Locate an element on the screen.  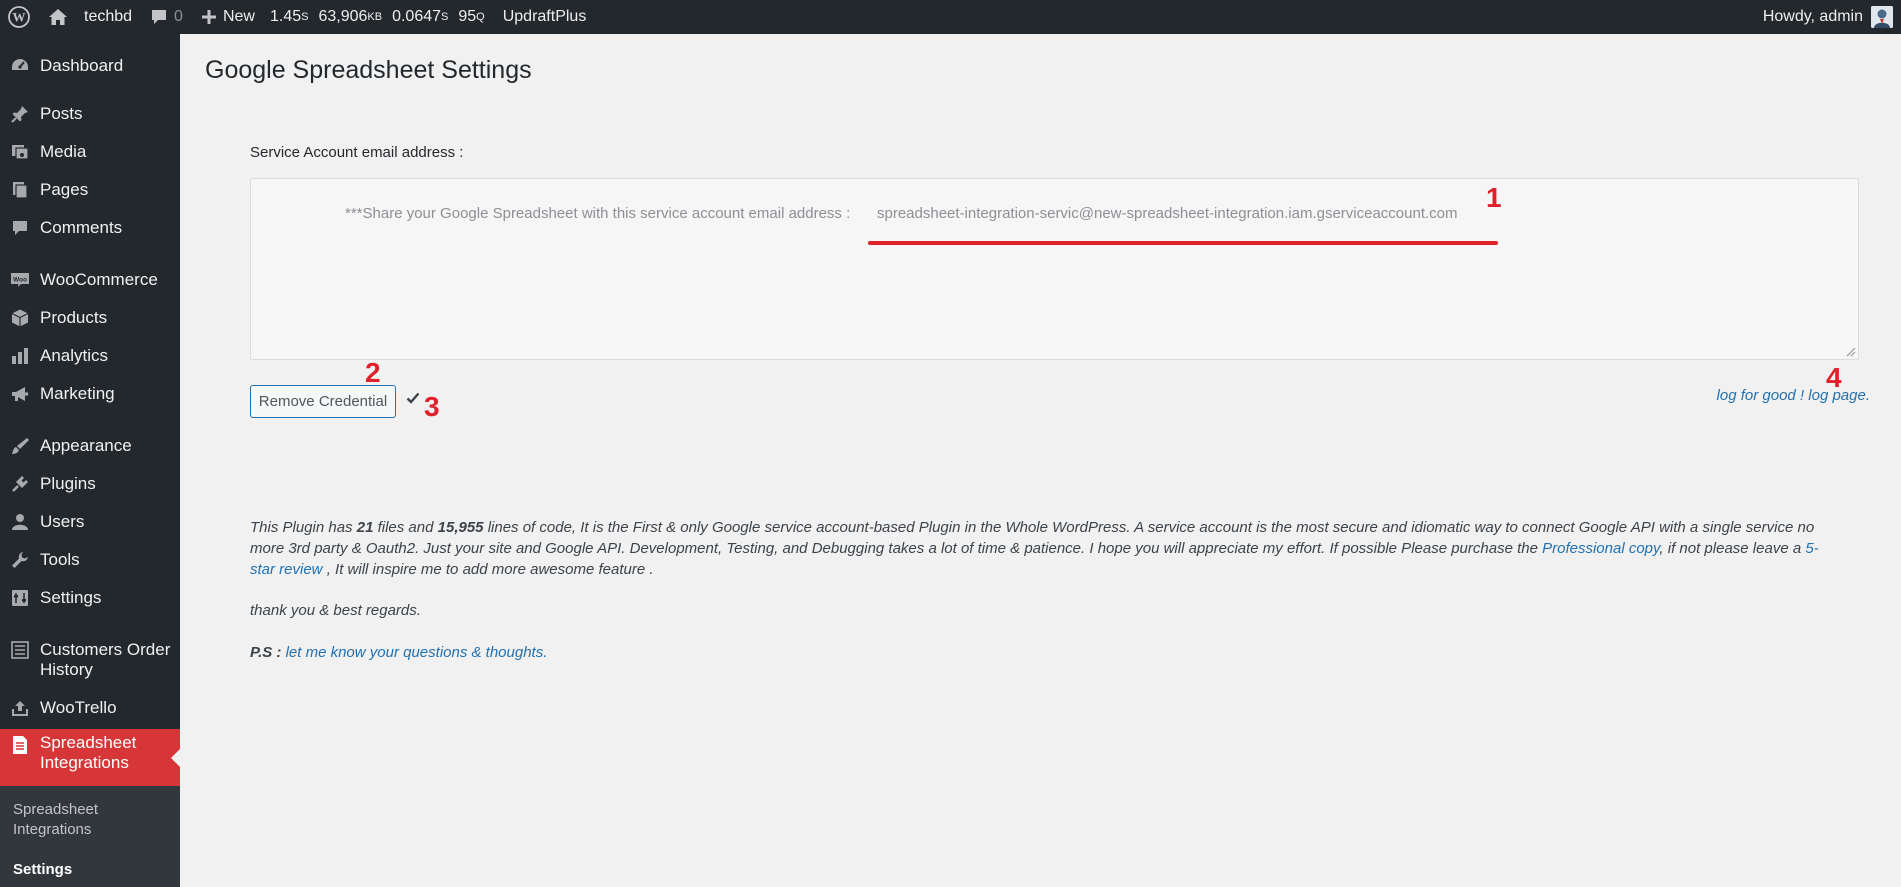
sidebar-item-dashboard: Dashboard is located at coordinates (90, 66).